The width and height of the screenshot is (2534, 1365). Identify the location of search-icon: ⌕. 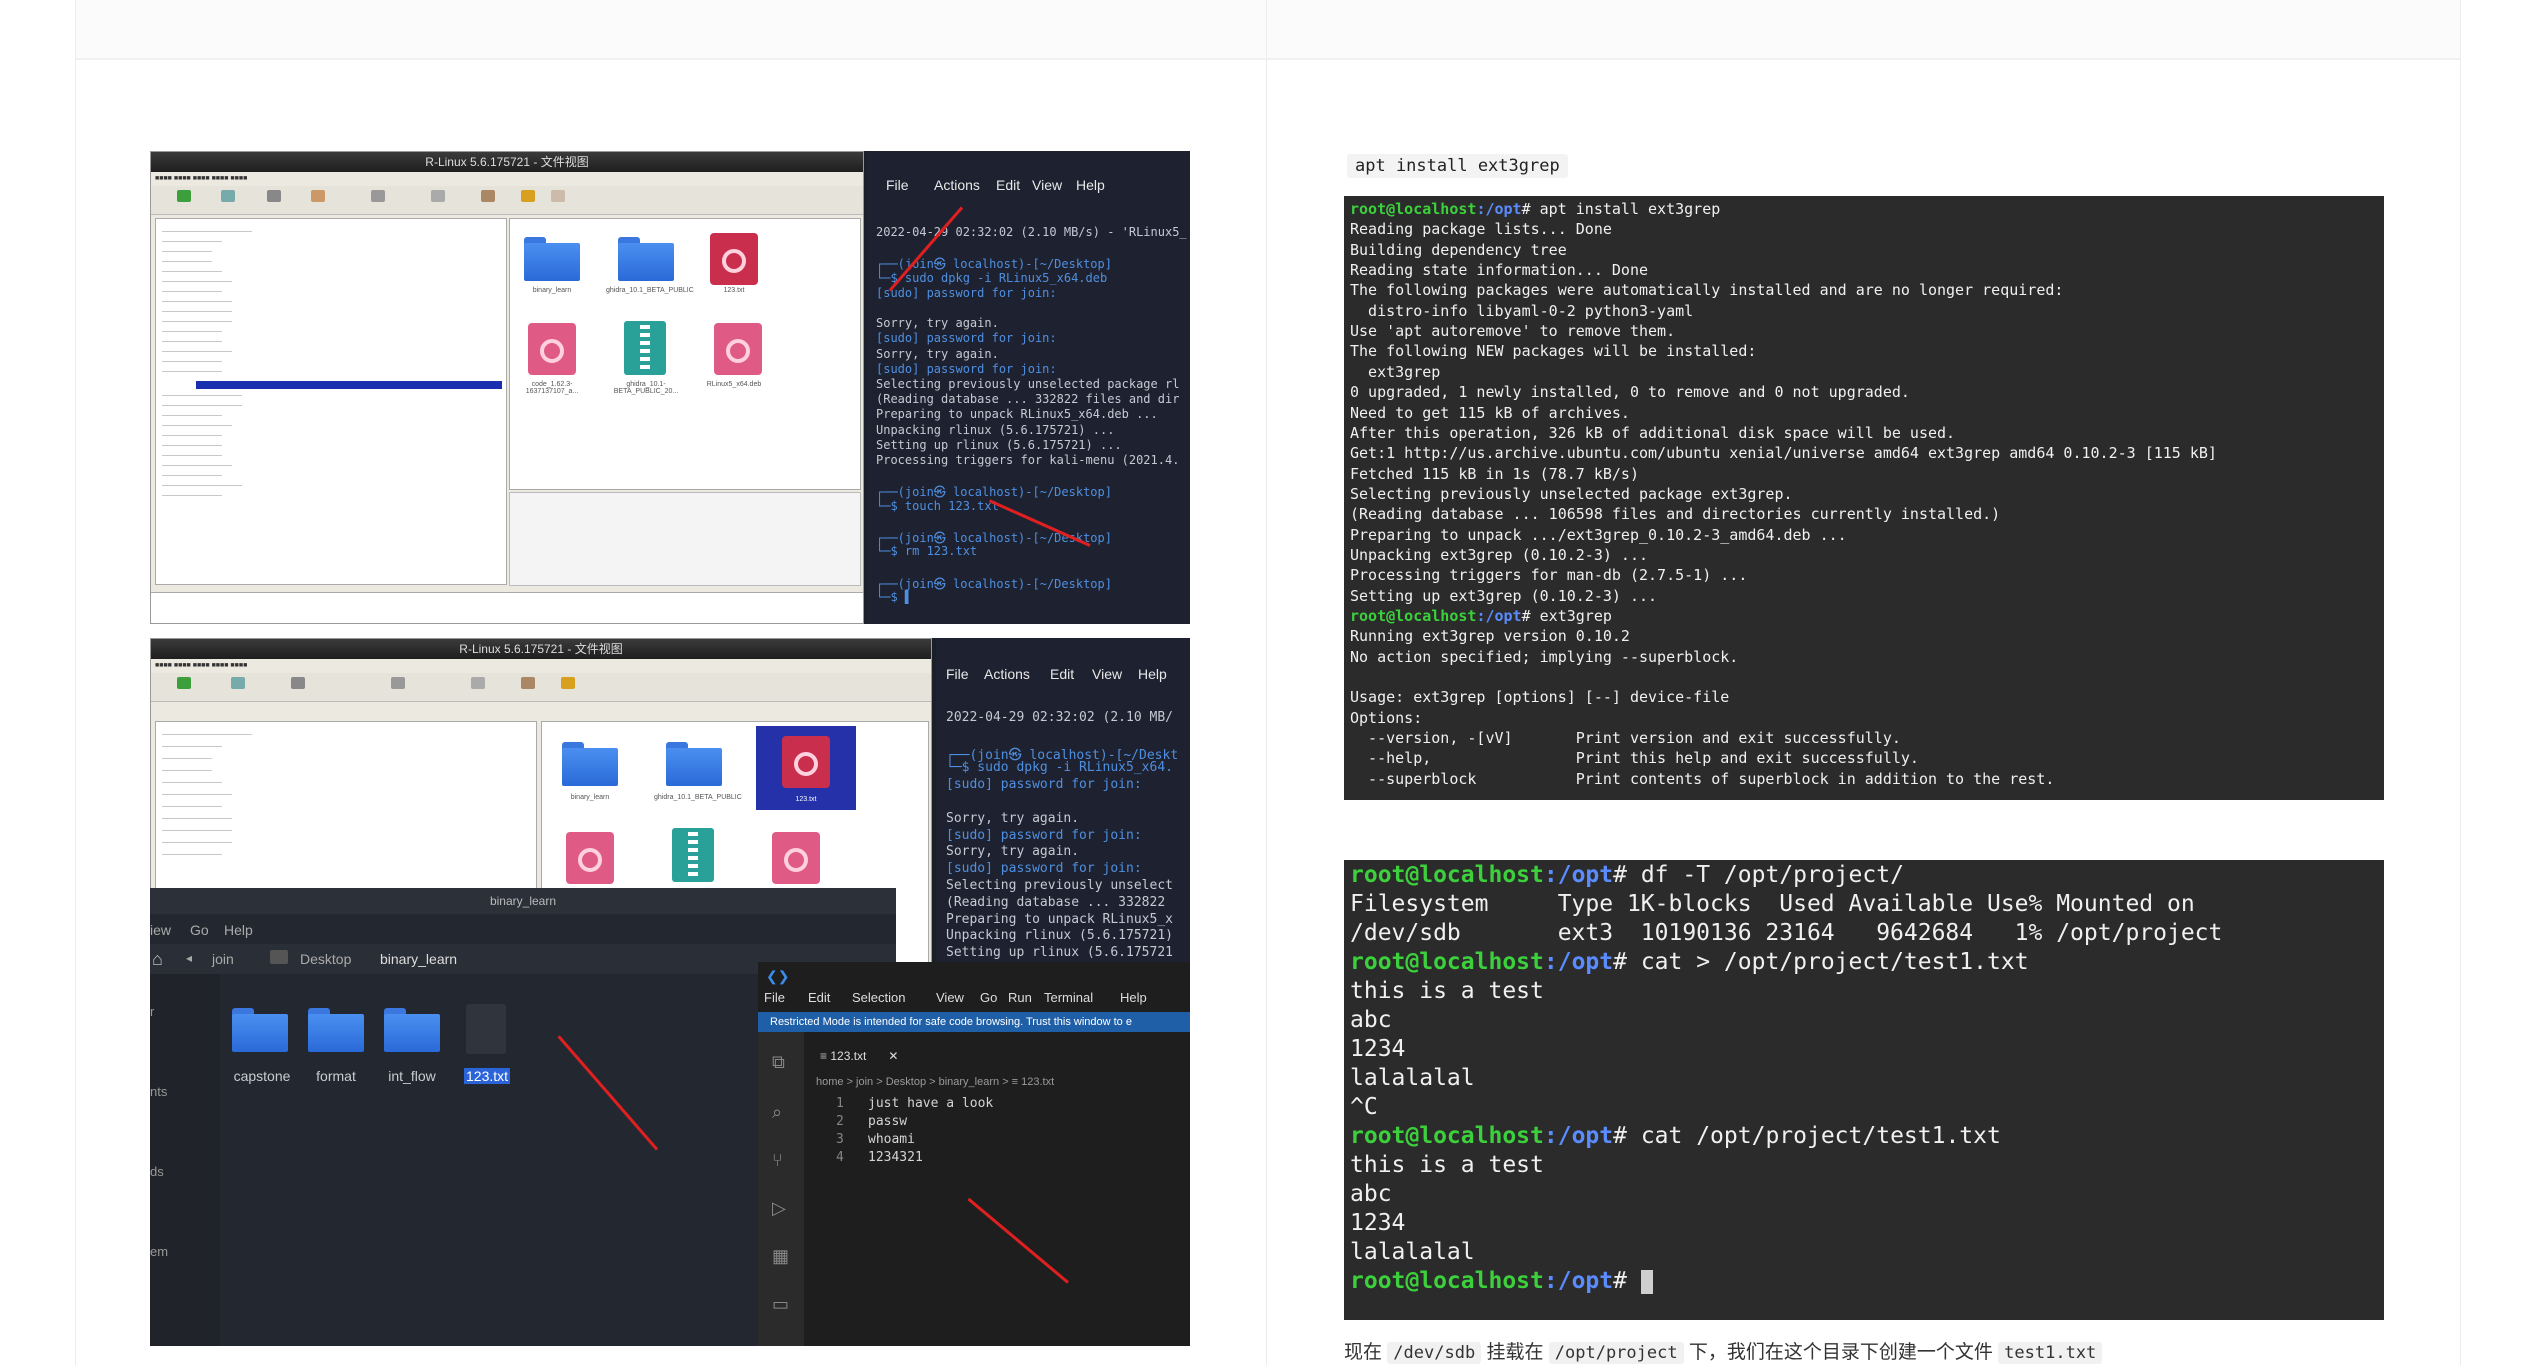
(777, 1112).